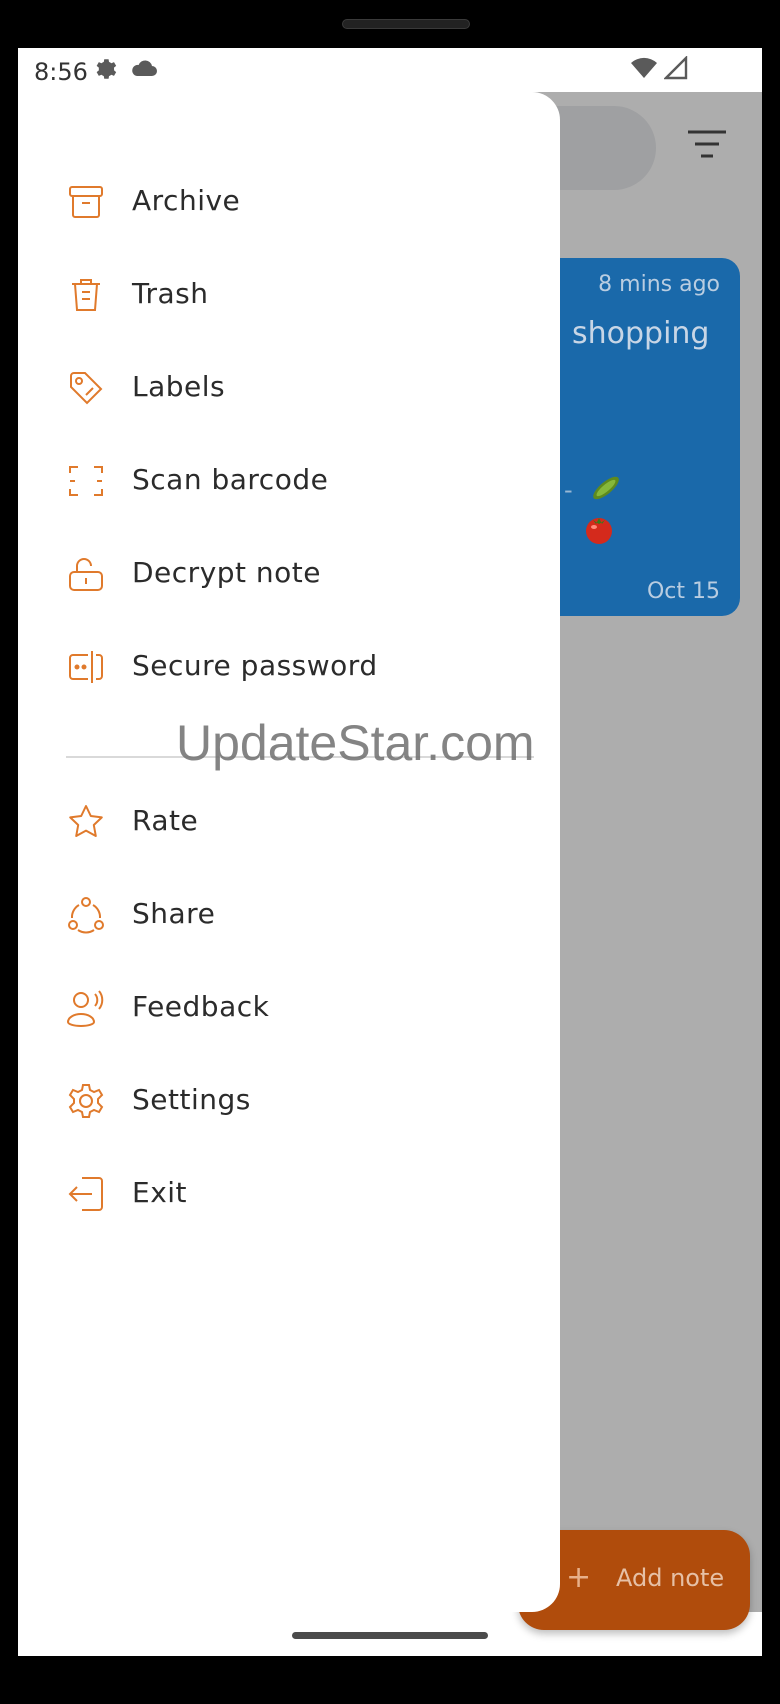 This screenshot has height=1704, width=780. Describe the element at coordinates (86, 202) in the screenshot. I see `archive-icon` at that location.